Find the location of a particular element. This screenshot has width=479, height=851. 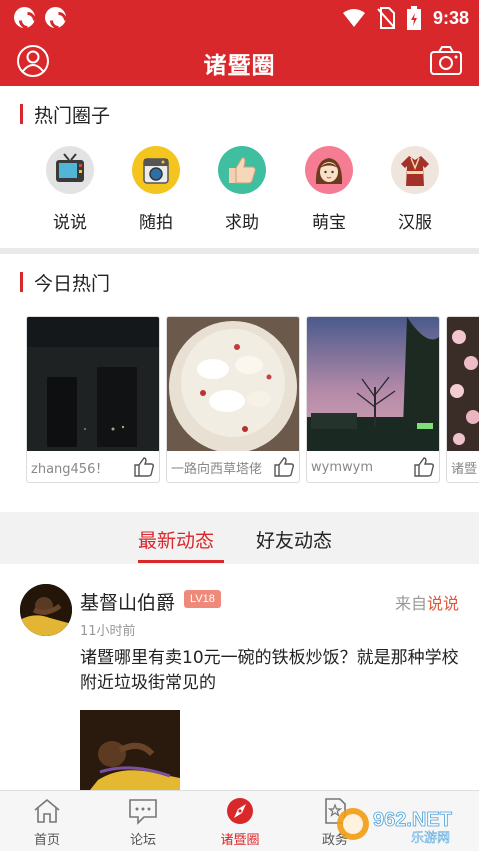

today-hot-header: 今日热门 is located at coordinates (65, 282).